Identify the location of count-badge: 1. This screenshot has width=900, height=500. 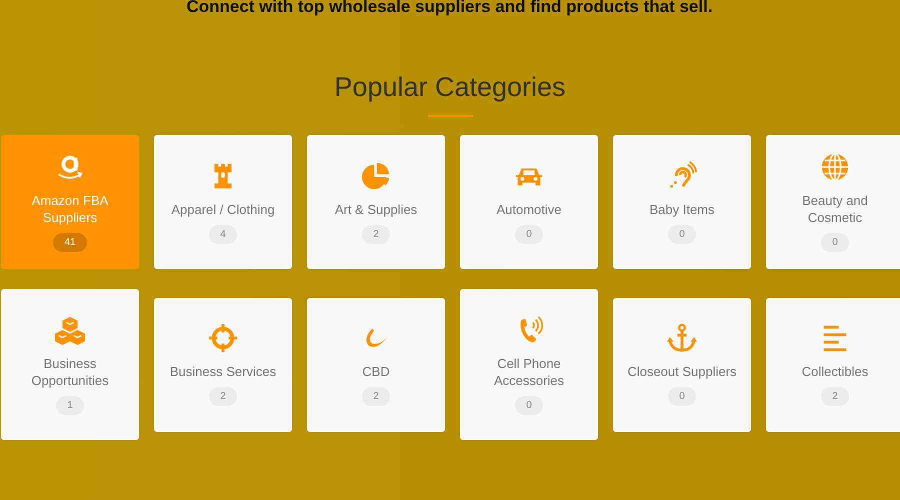
(70, 405).